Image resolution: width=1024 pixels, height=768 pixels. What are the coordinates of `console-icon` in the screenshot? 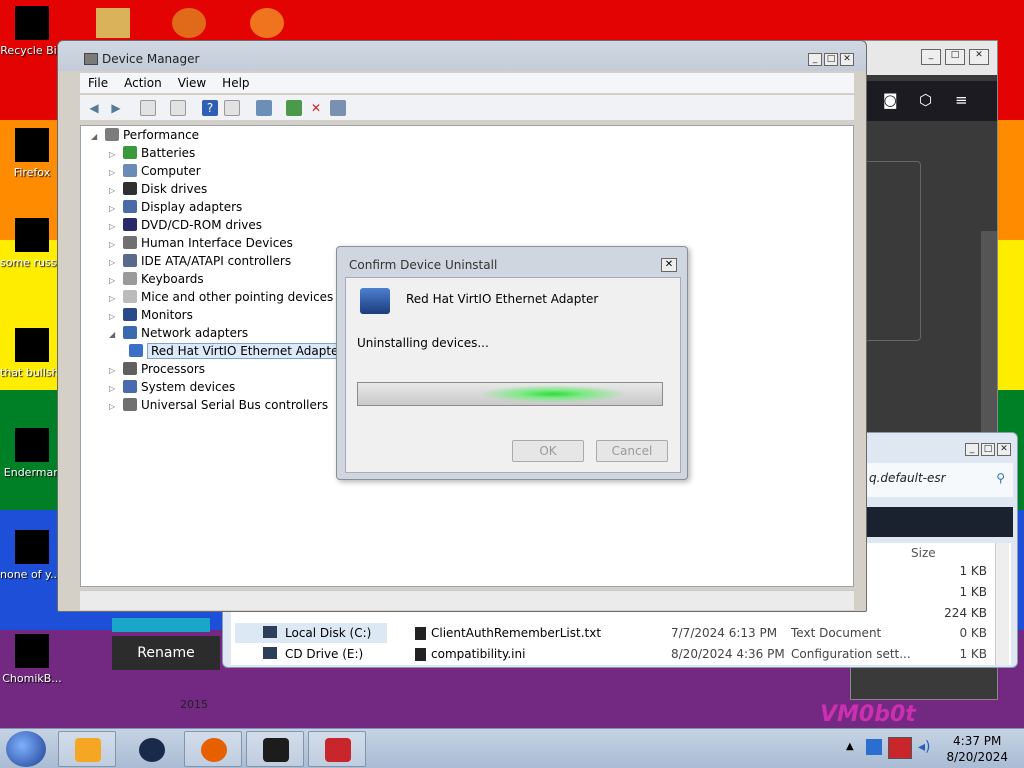 It's located at (232, 108).